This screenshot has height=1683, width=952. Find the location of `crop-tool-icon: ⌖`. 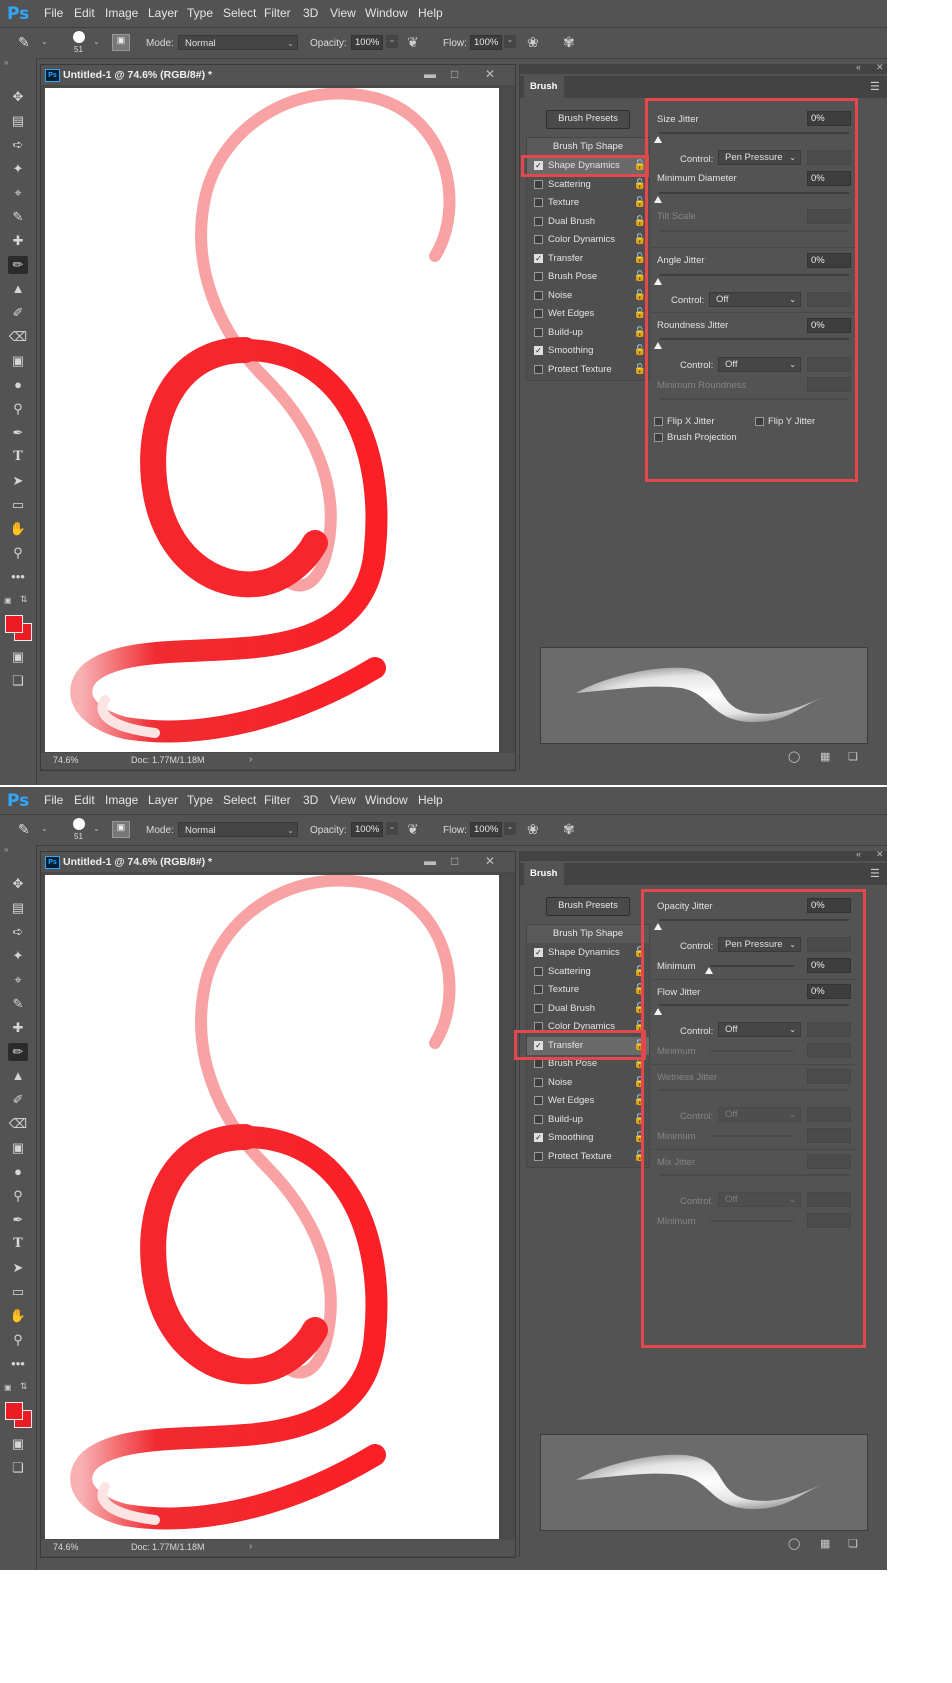

crop-tool-icon: ⌖ is located at coordinates (18, 193).